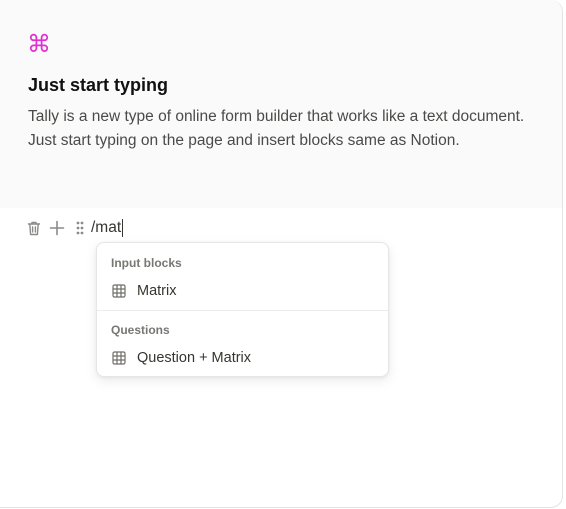  I want to click on block-toolbar, so click(58, 228).